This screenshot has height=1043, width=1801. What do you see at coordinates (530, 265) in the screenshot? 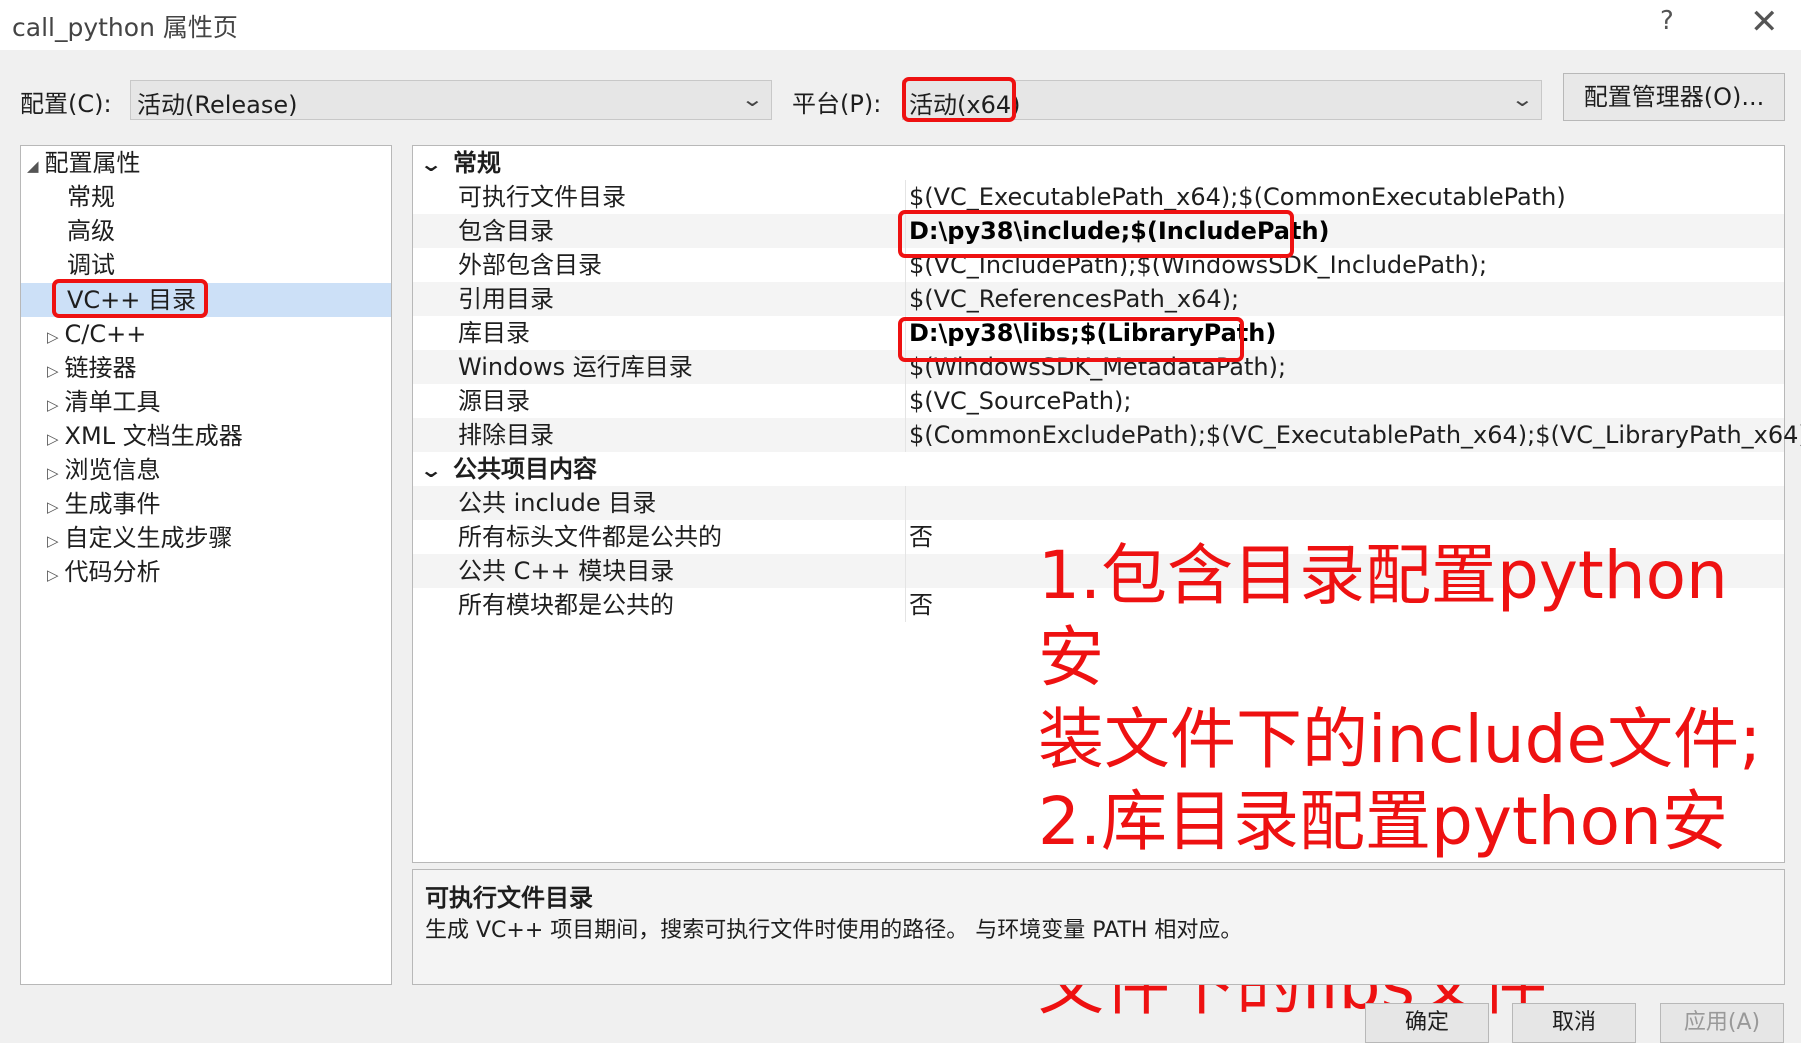
I see `property-name: 外部包含目录` at bounding box center [530, 265].